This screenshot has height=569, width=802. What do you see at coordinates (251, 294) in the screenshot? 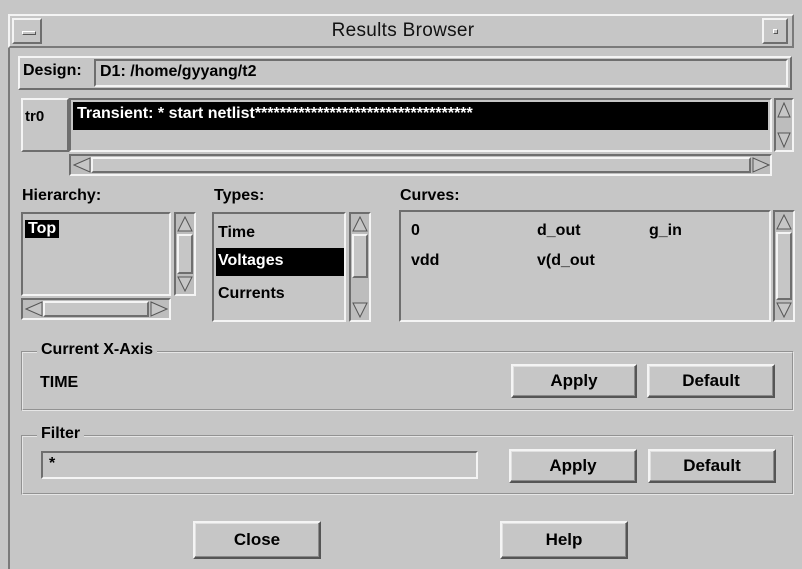
I see `types-item-currents: Currents` at bounding box center [251, 294].